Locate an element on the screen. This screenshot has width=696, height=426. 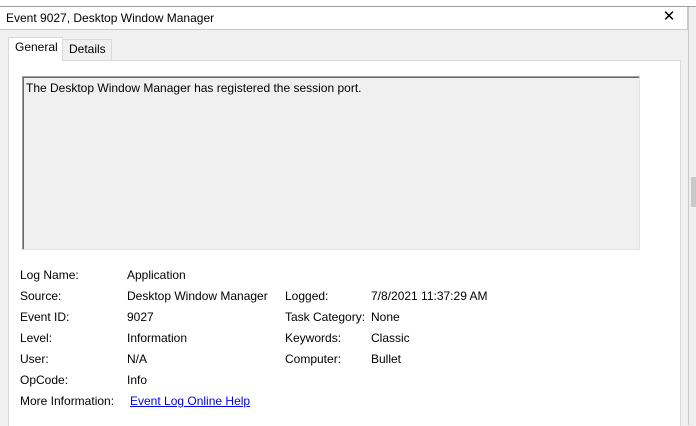
event-id-label: Event ID: is located at coordinates (45, 317).